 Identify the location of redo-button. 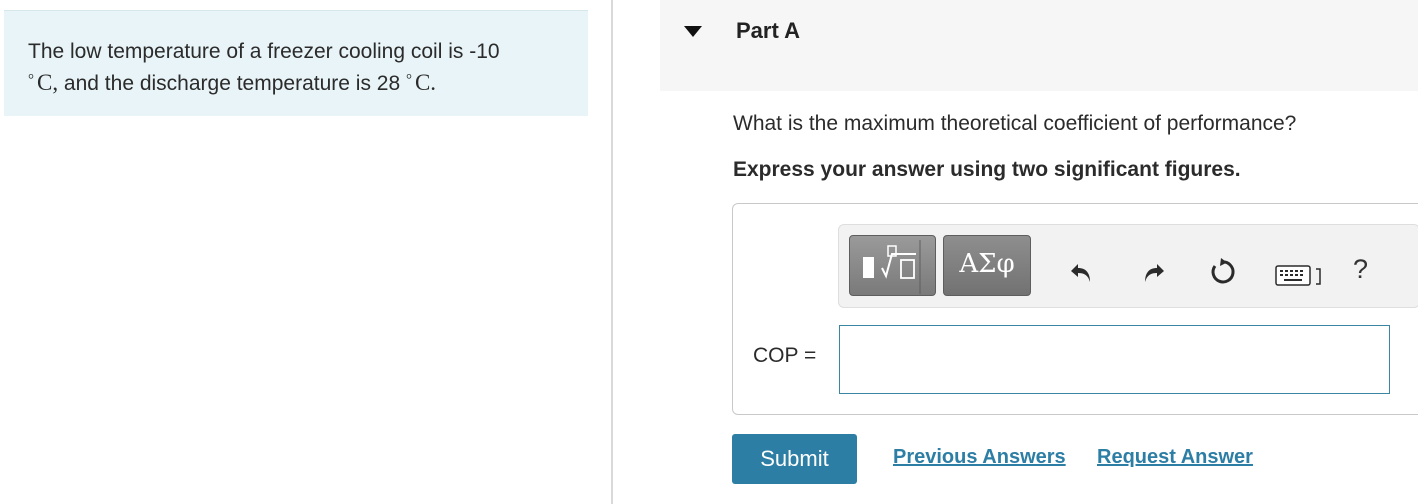
(1153, 272).